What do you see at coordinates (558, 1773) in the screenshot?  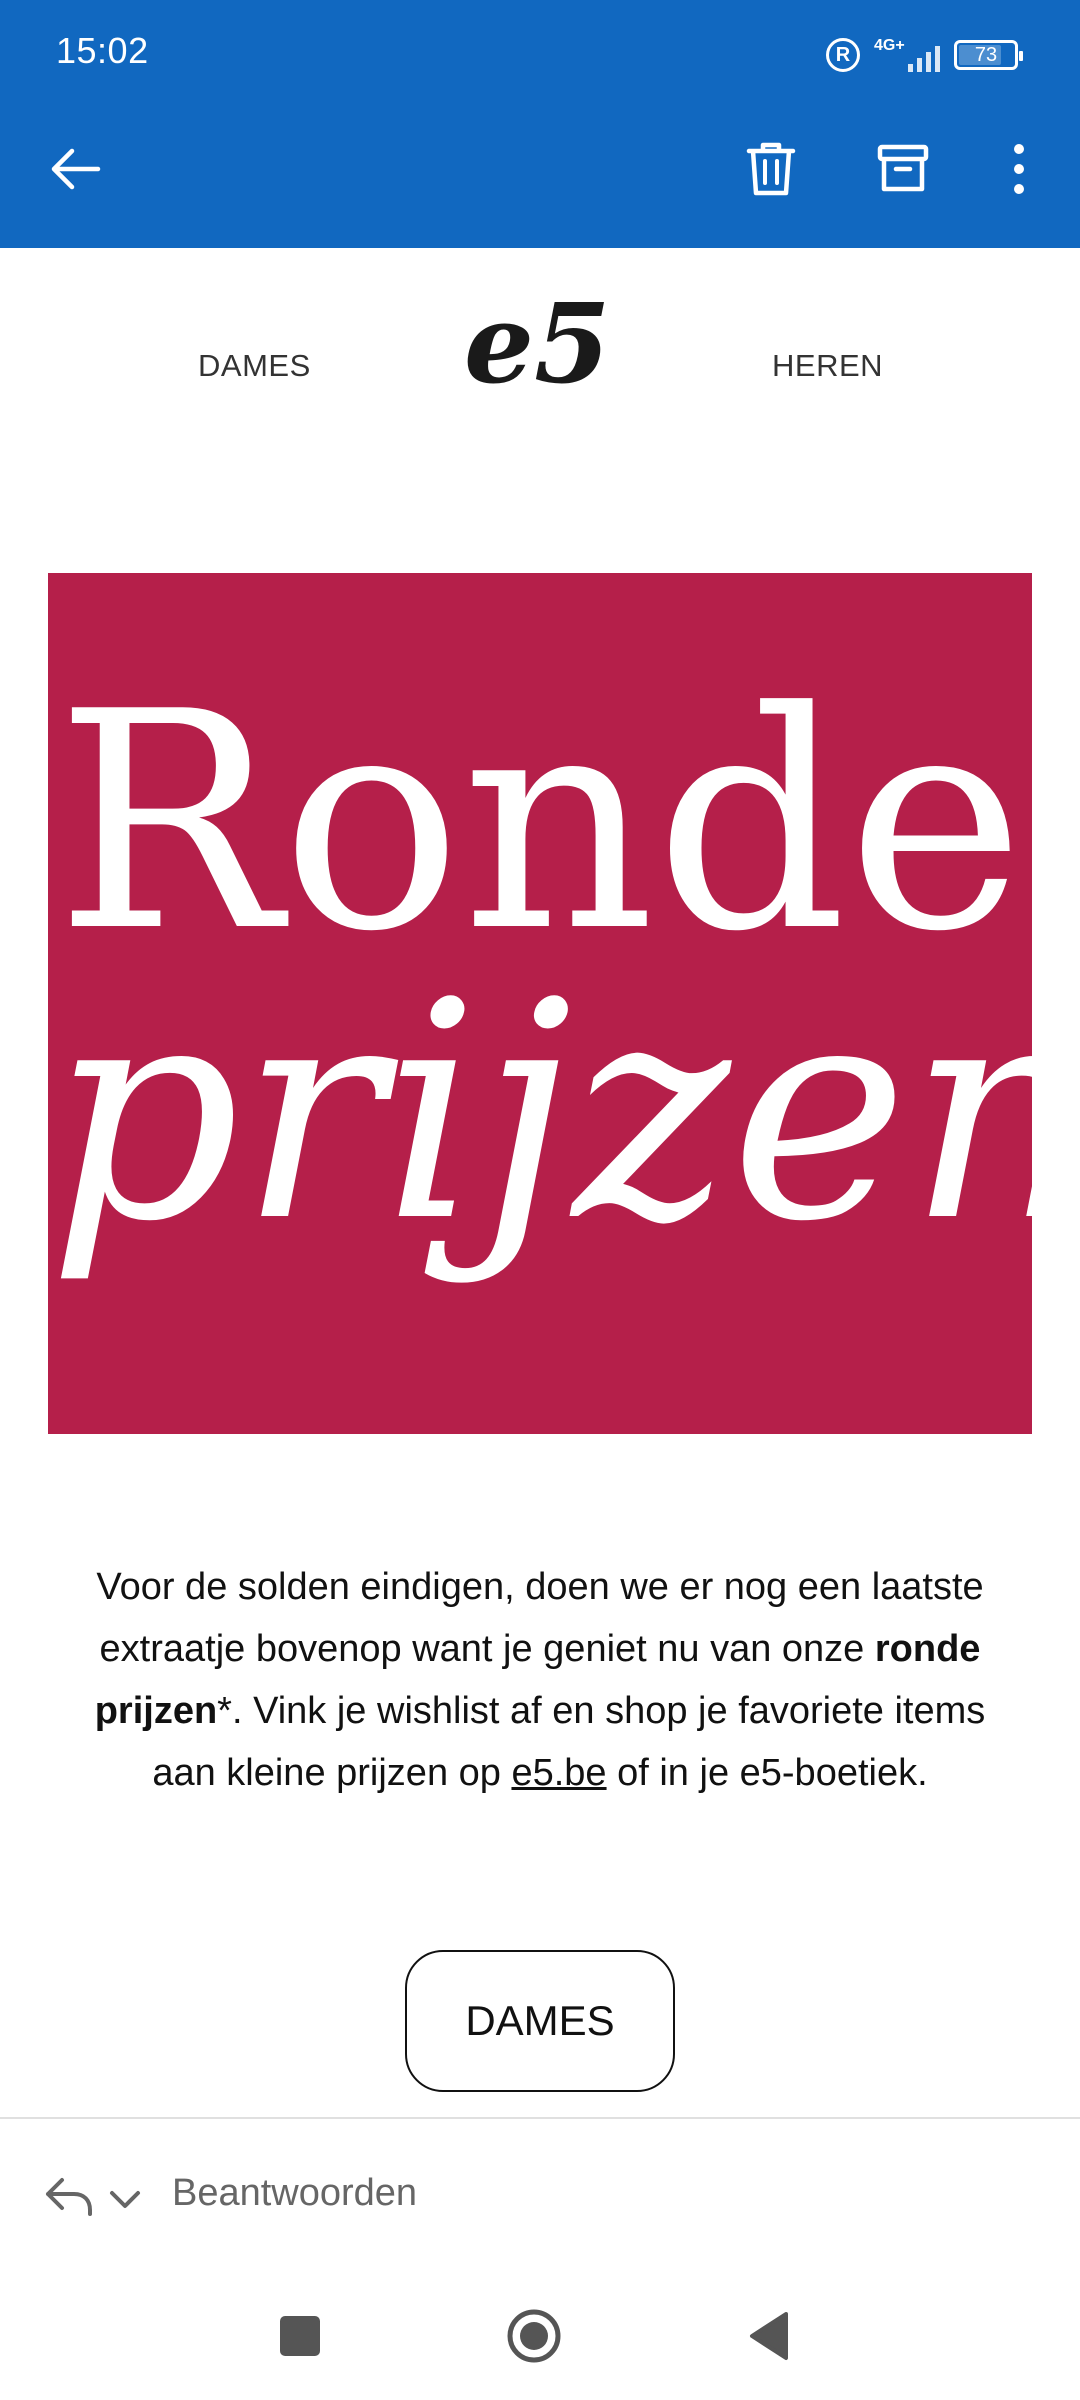 I see `e5-website-link: e5.be` at bounding box center [558, 1773].